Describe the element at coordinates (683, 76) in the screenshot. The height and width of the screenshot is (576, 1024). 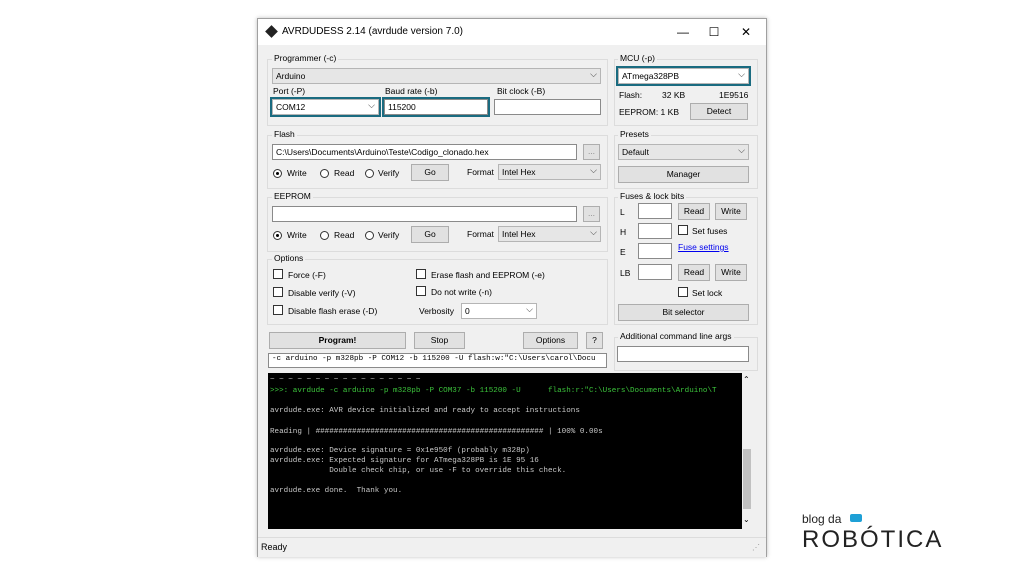
I see `mcu-select: ATmega328PB ⌵` at that location.